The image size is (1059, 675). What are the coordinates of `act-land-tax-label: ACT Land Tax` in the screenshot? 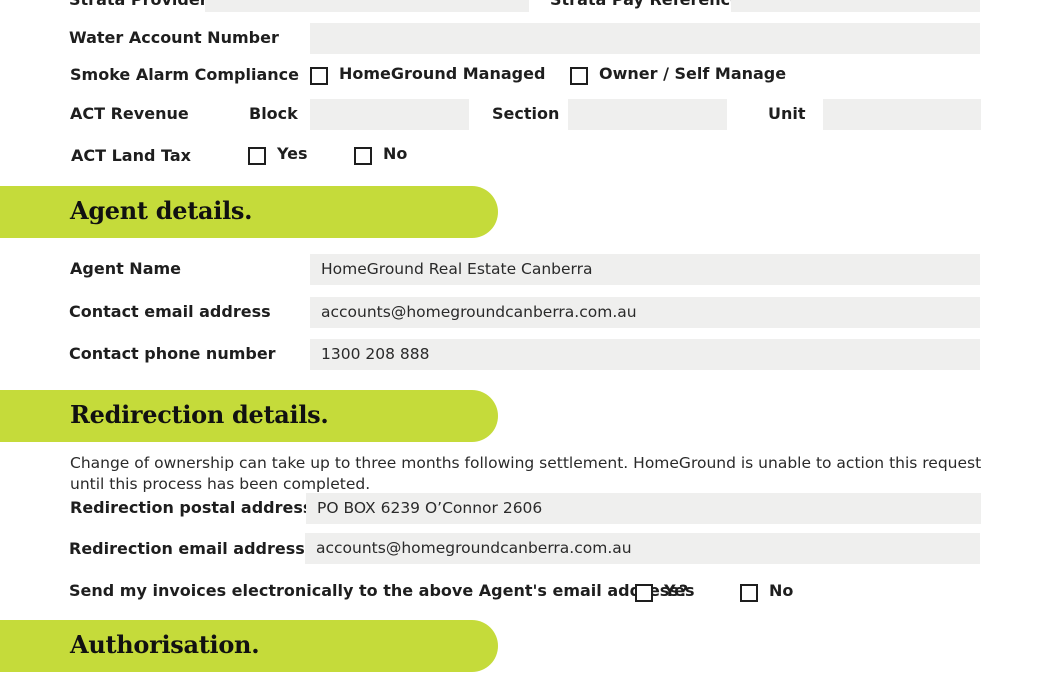 It's located at (131, 155).